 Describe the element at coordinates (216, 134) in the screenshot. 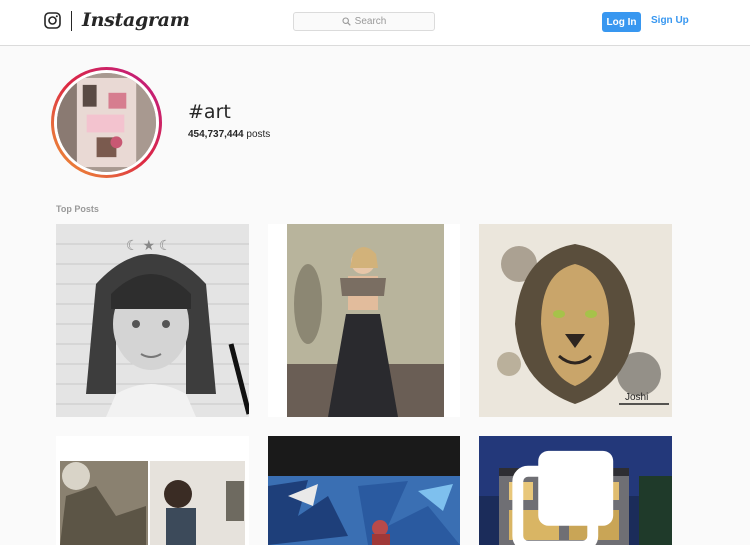

I see `post-count-value: 454,737,444` at that location.